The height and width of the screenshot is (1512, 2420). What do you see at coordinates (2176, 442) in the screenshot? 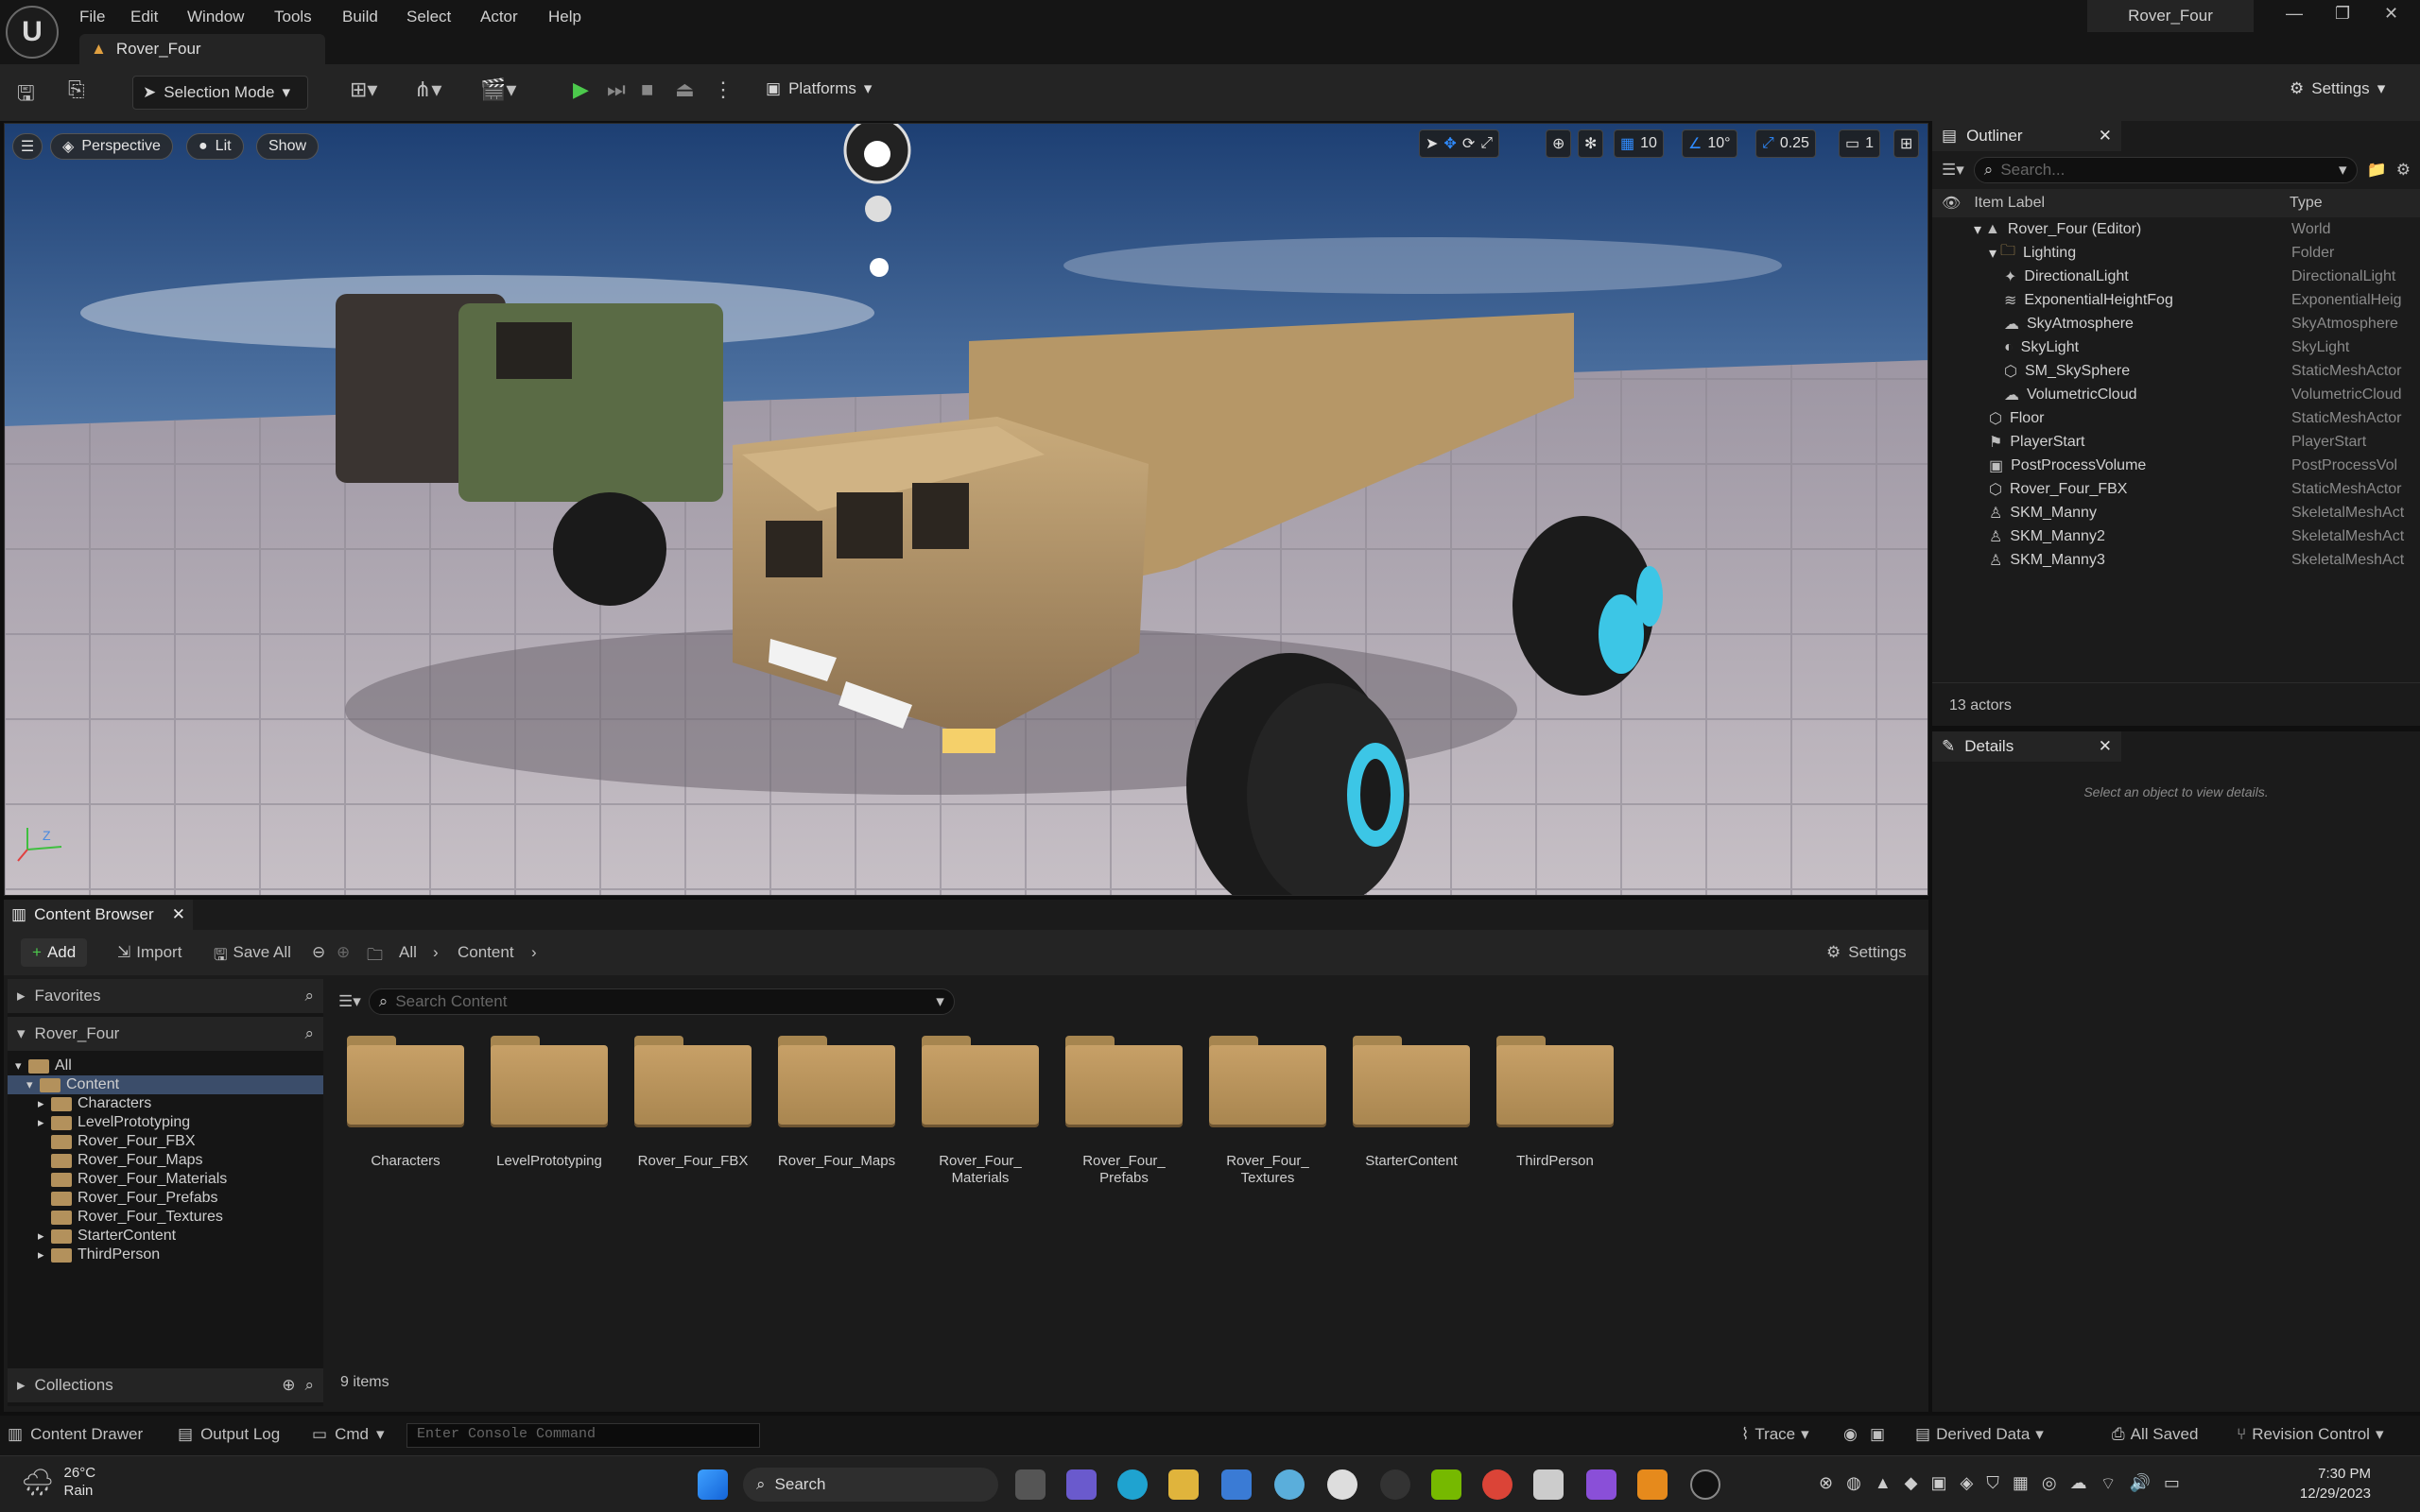
I see `outliner-row: ⚑ PlayerStart PlayerStart` at bounding box center [2176, 442].